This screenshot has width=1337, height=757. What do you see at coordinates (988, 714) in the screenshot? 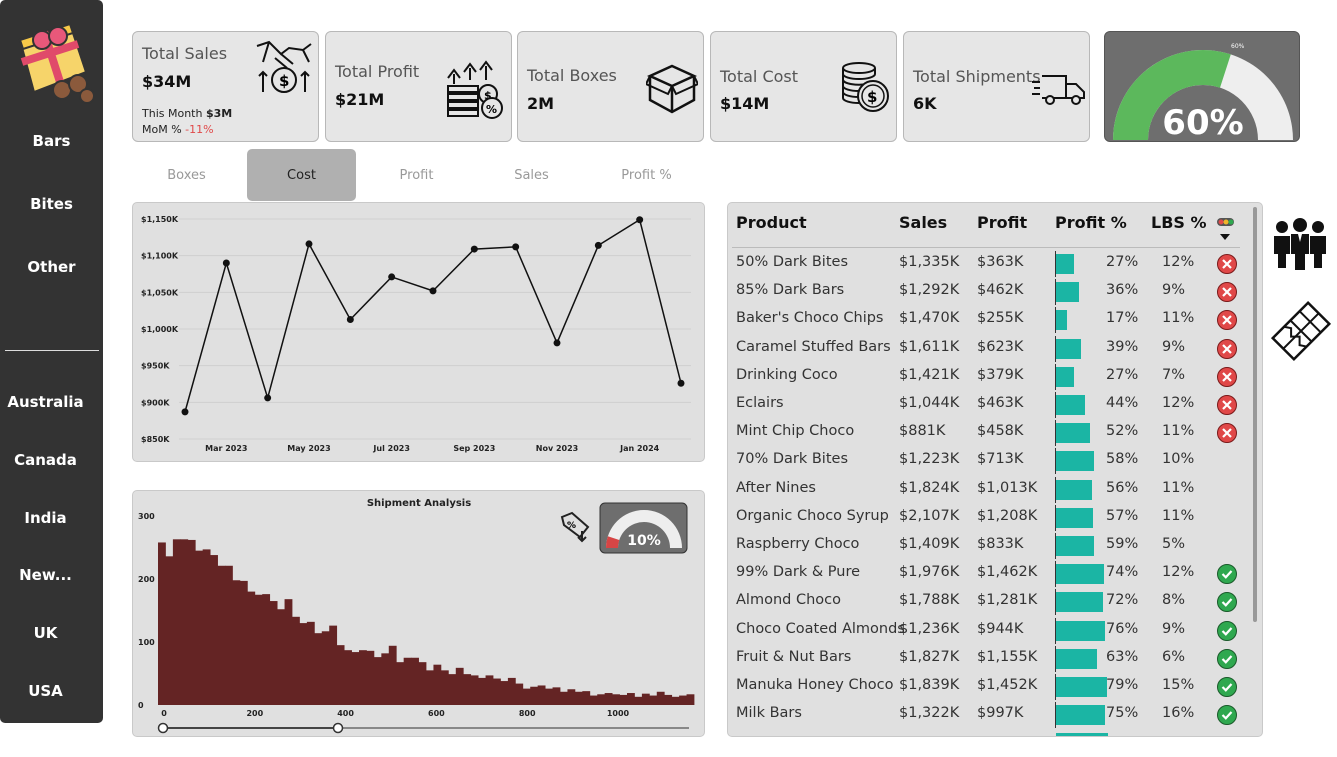
I see `table-row: Milk Bars $1,322K $997K 75% 16%` at bounding box center [988, 714].